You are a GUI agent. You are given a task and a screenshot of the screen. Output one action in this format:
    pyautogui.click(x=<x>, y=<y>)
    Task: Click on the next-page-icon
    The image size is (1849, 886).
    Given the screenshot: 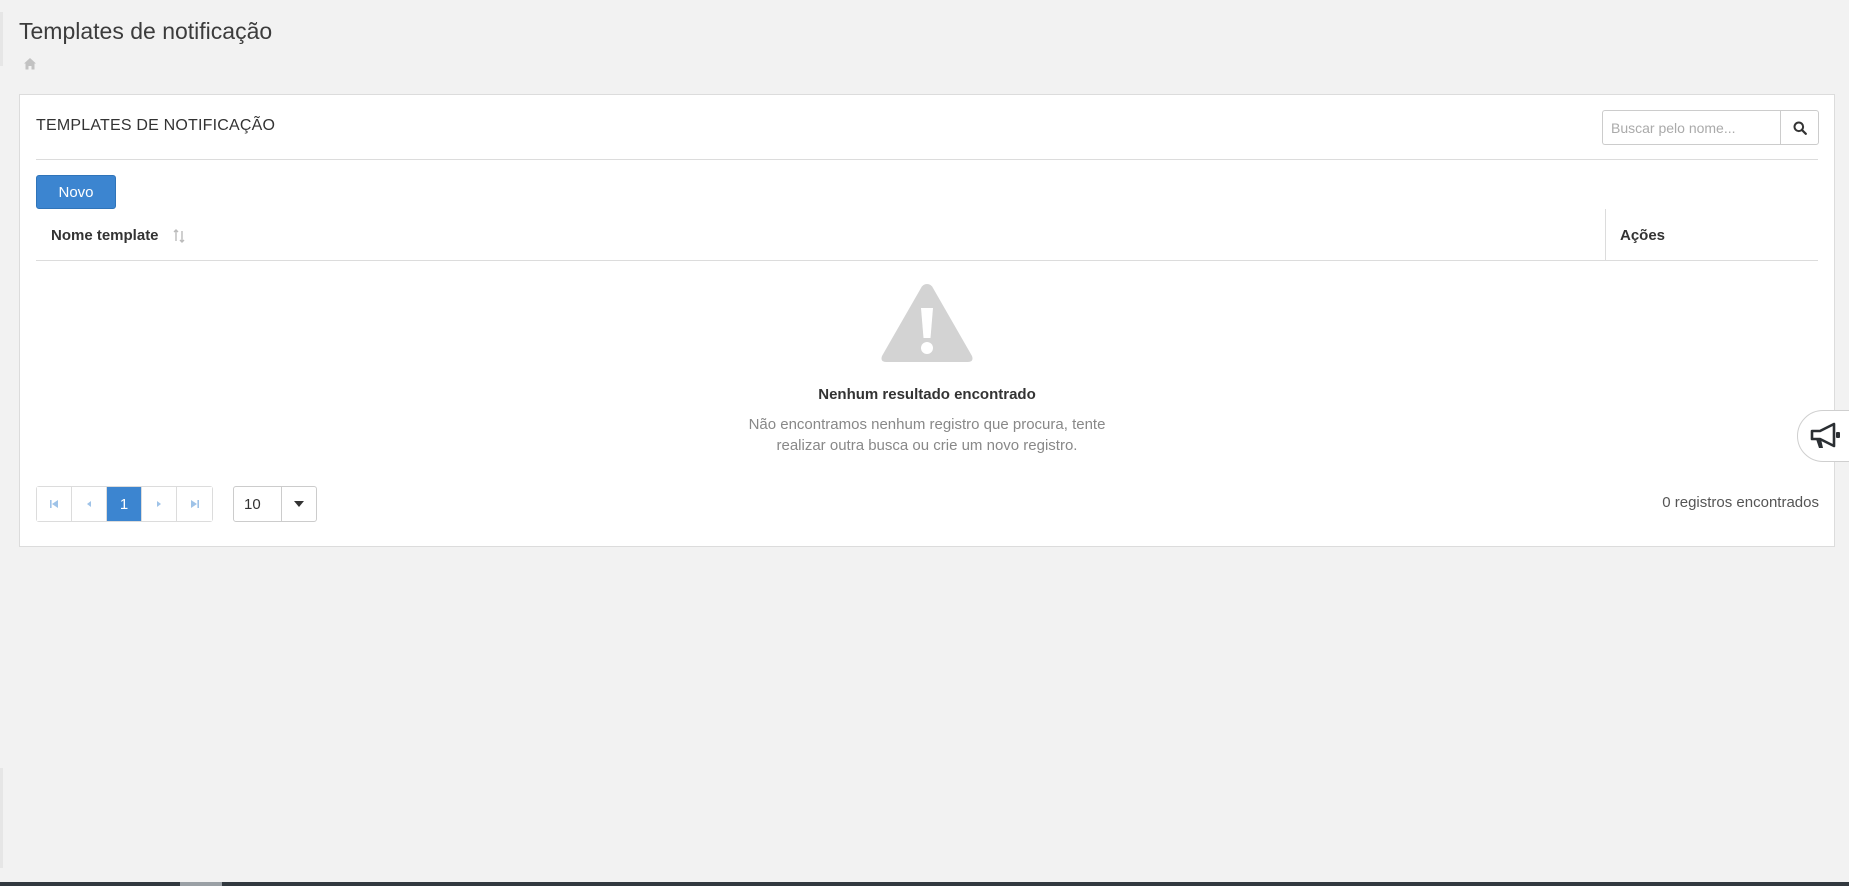 What is the action you would take?
    pyautogui.click(x=159, y=504)
    